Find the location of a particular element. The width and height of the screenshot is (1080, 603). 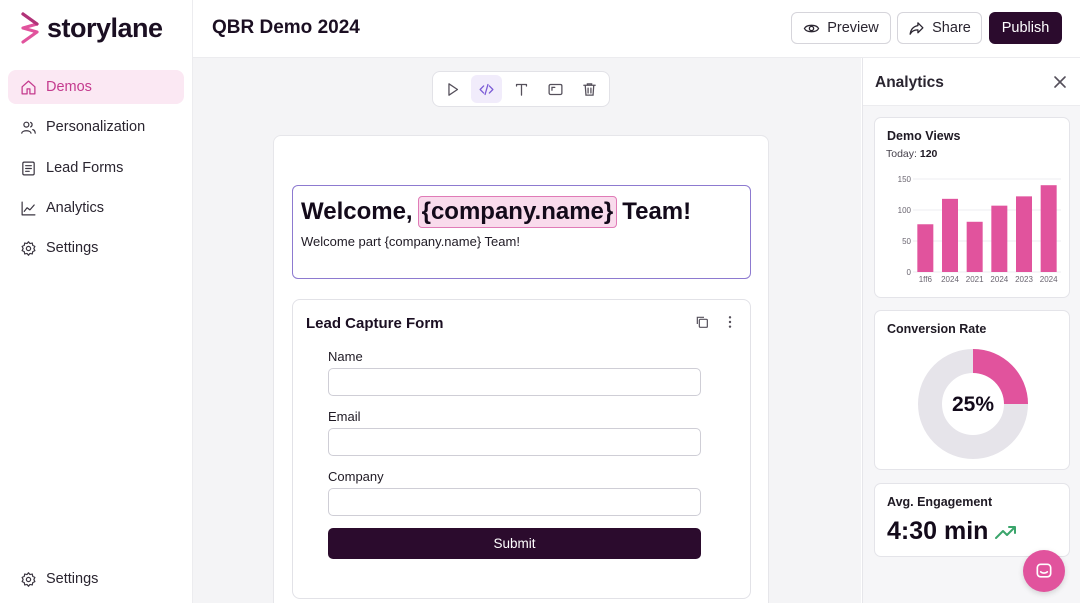

conversion-donut is located at coordinates (973, 404).